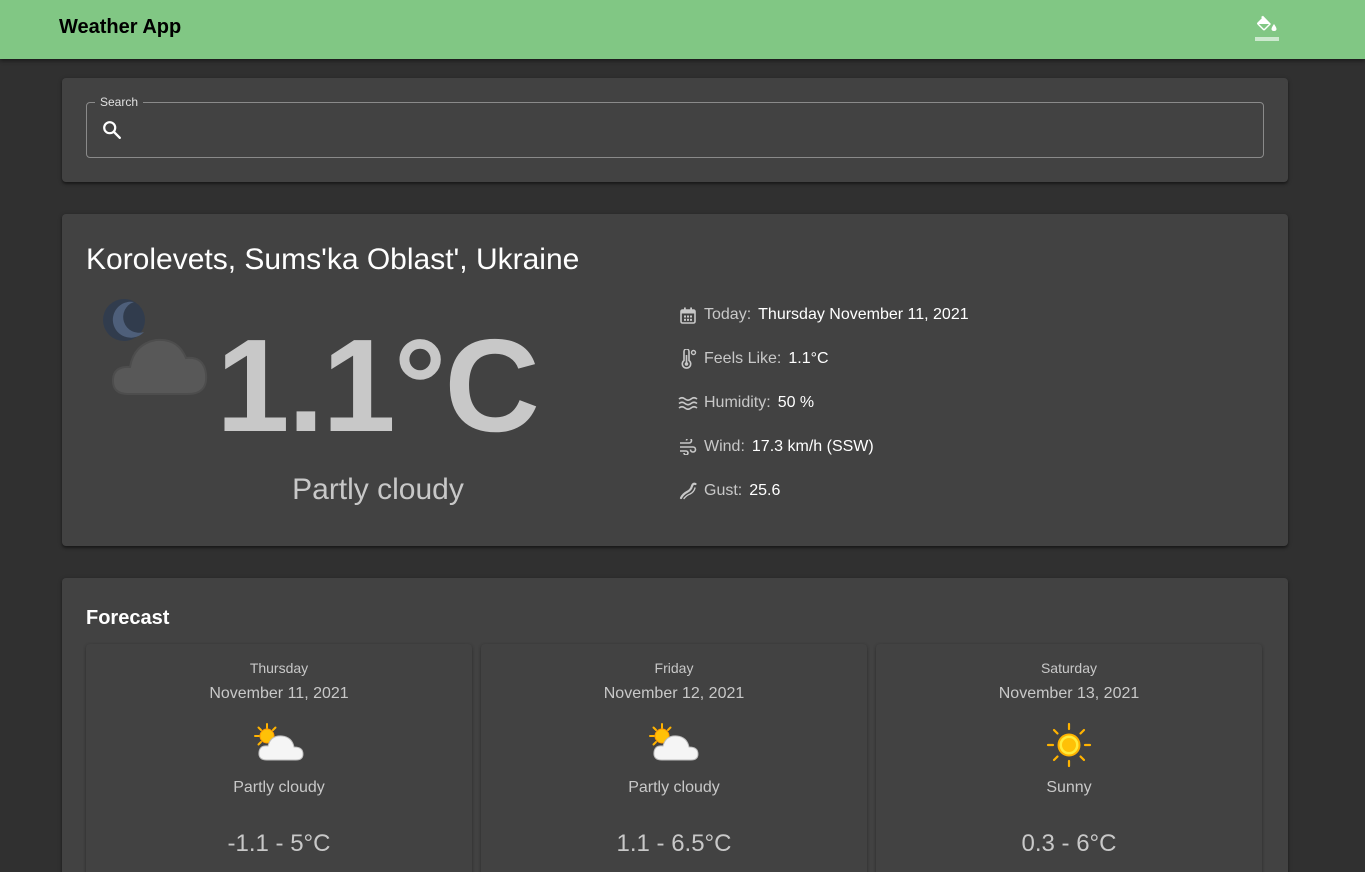  Describe the element at coordinates (674, 843) in the screenshot. I see `forecast-day-range: 1.1 - 6.5°C` at that location.